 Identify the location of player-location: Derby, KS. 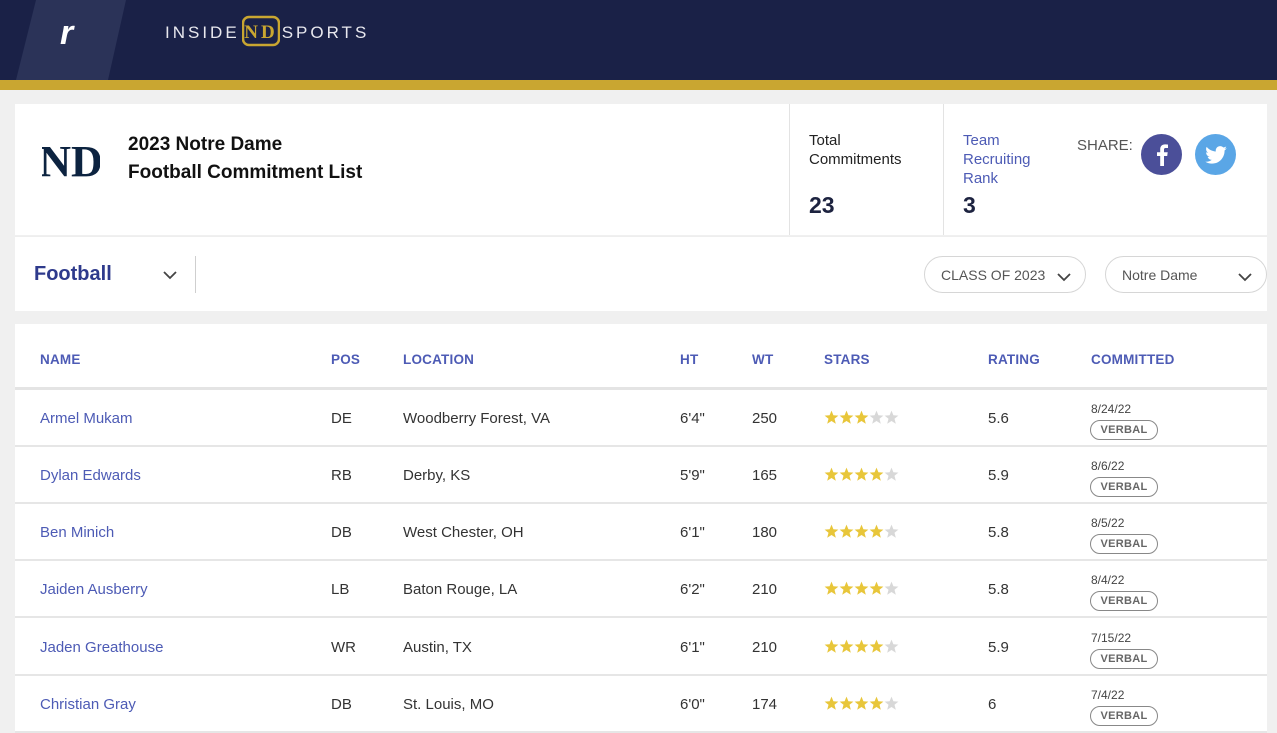
(437, 475).